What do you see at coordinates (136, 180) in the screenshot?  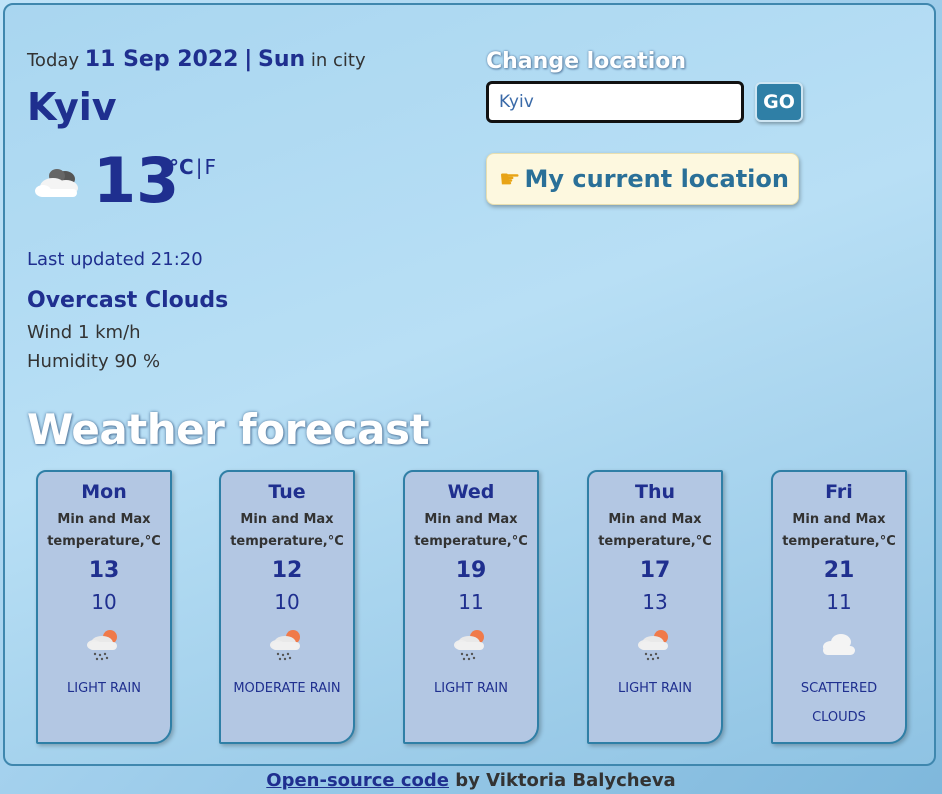 I see `current-temperature: 13` at bounding box center [136, 180].